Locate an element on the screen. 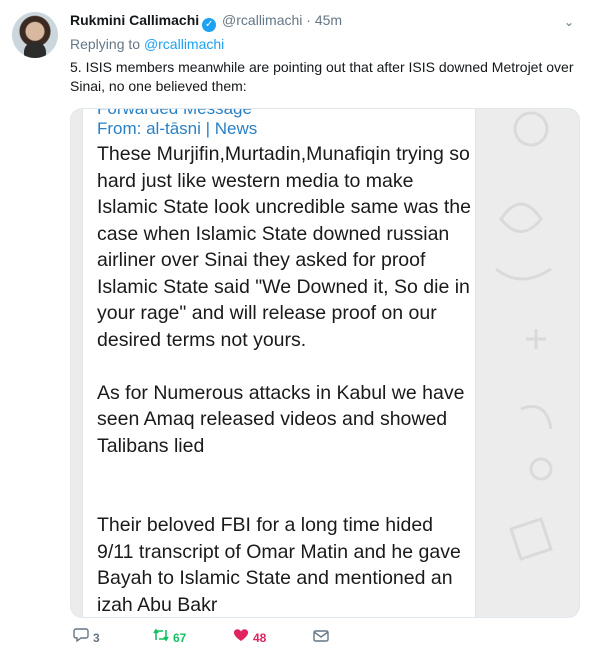 This screenshot has height=657, width=589. reply-icon is located at coordinates (81, 637).